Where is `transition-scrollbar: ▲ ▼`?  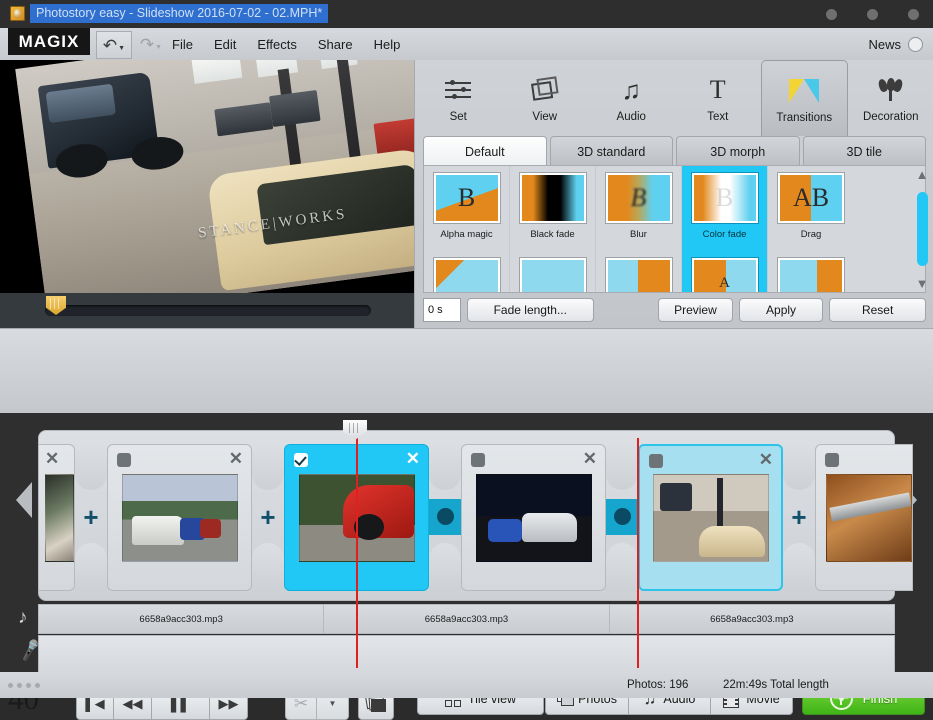
transition-scrollbar: ▲ ▼ is located at coordinates (922, 229).